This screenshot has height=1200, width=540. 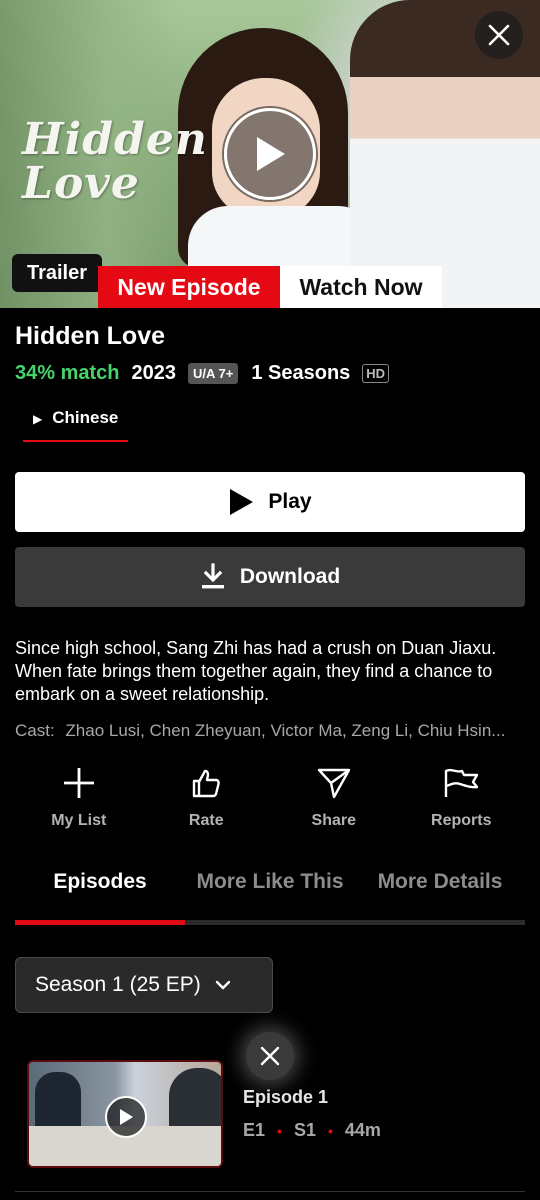 I want to click on action-bar: My List Rate Share Reports, so click(x=270, y=797).